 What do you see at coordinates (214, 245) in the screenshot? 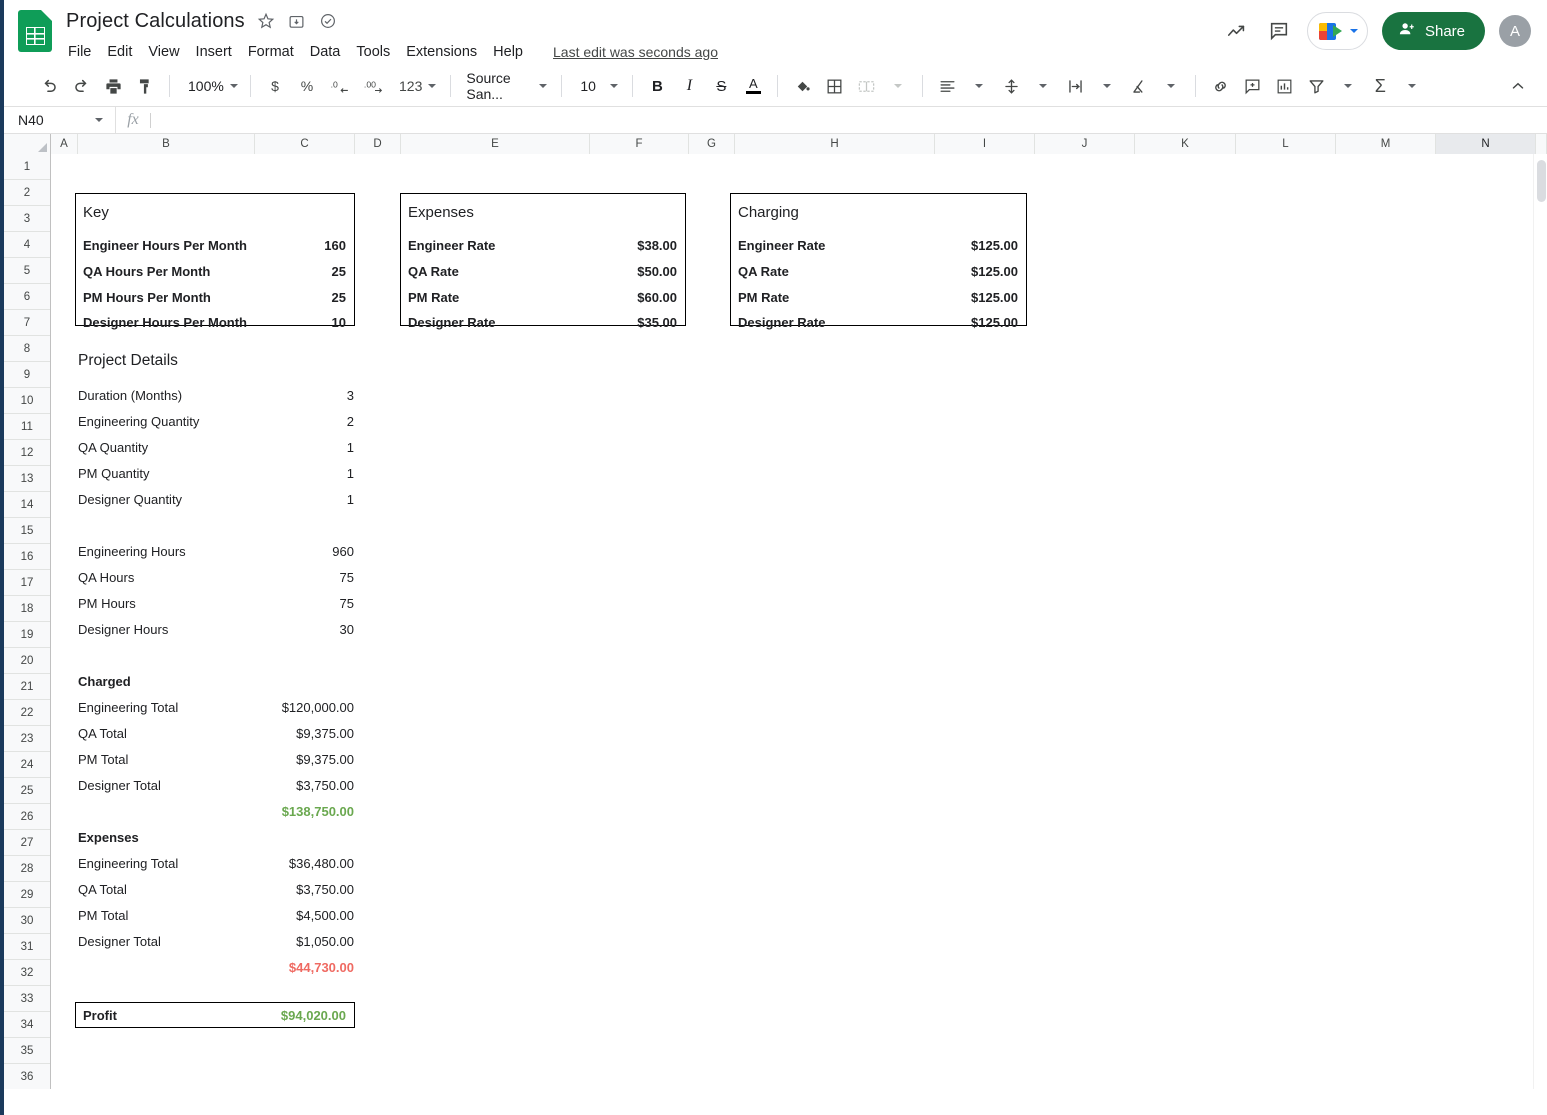
I see `key-table-row: Engineer Hours Per Month 160` at bounding box center [214, 245].